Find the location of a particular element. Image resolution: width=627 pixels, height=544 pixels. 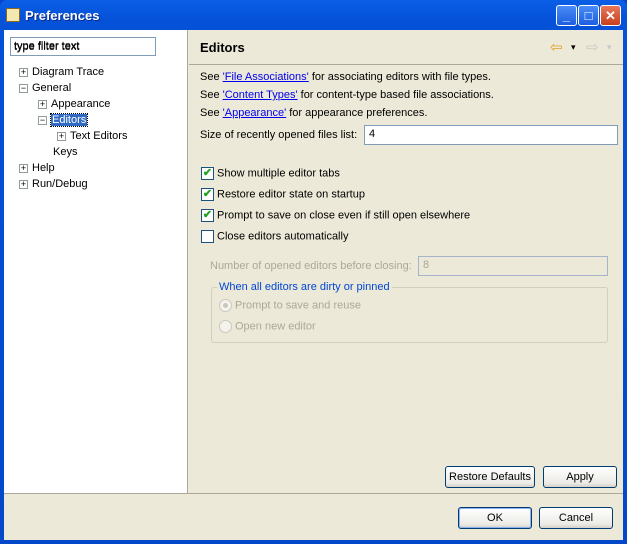

header-separator is located at coordinates (406, 64).